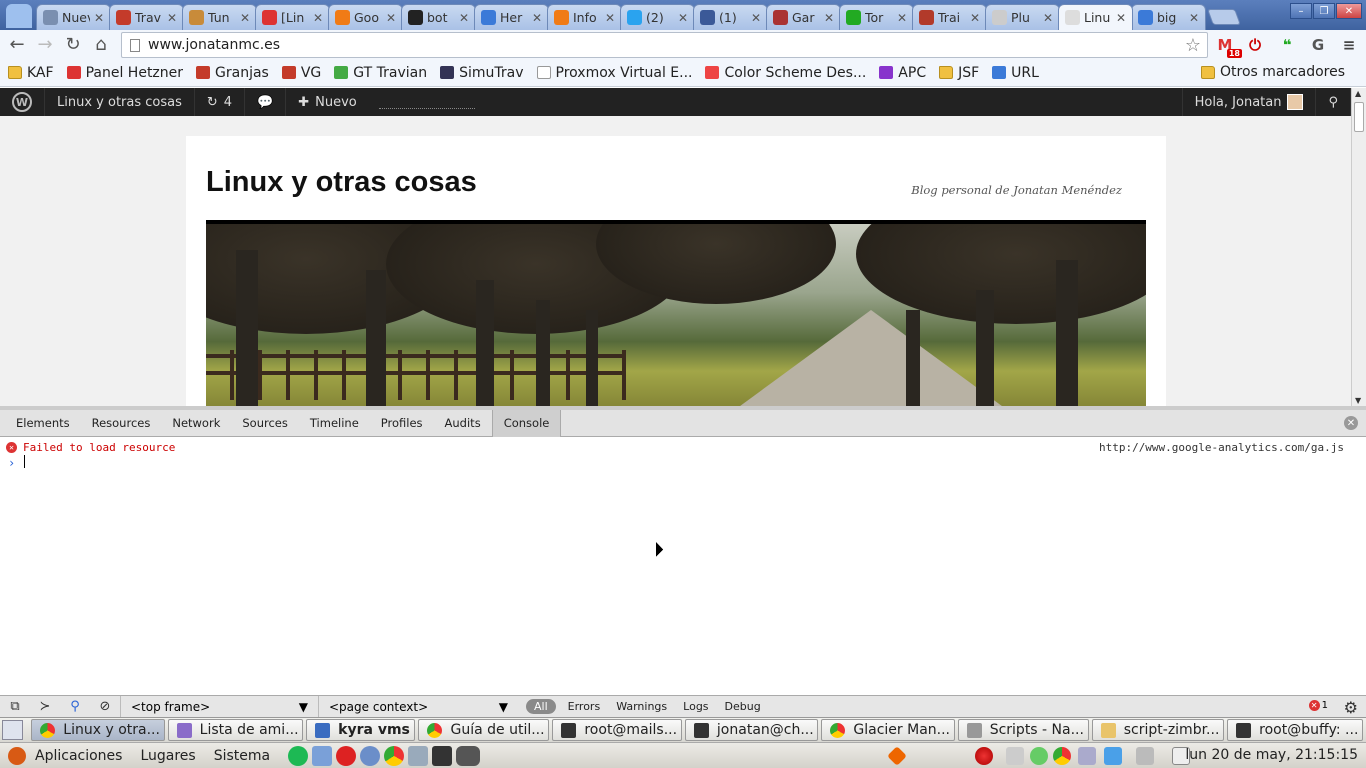 The image size is (1366, 768). What do you see at coordinates (1271, 755) in the screenshot?
I see `clock: lun 20 de may, 21:15:15` at bounding box center [1271, 755].